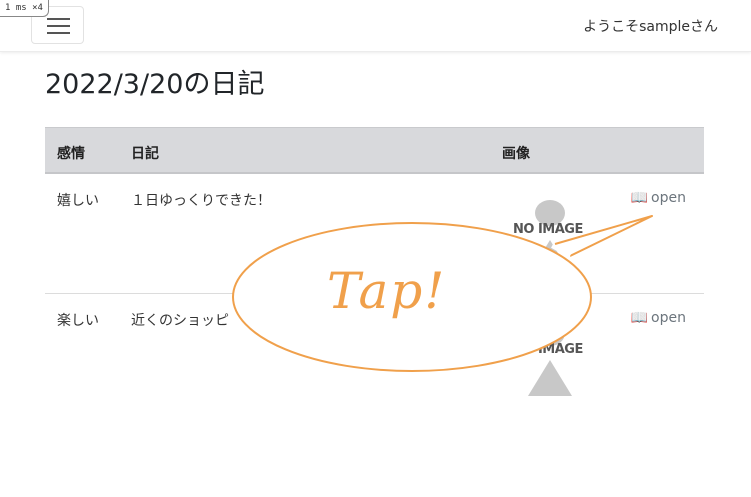  What do you see at coordinates (375, 26) in the screenshot?
I see `navbar: 1 ms ×4 ようこそsampleさん` at bounding box center [375, 26].